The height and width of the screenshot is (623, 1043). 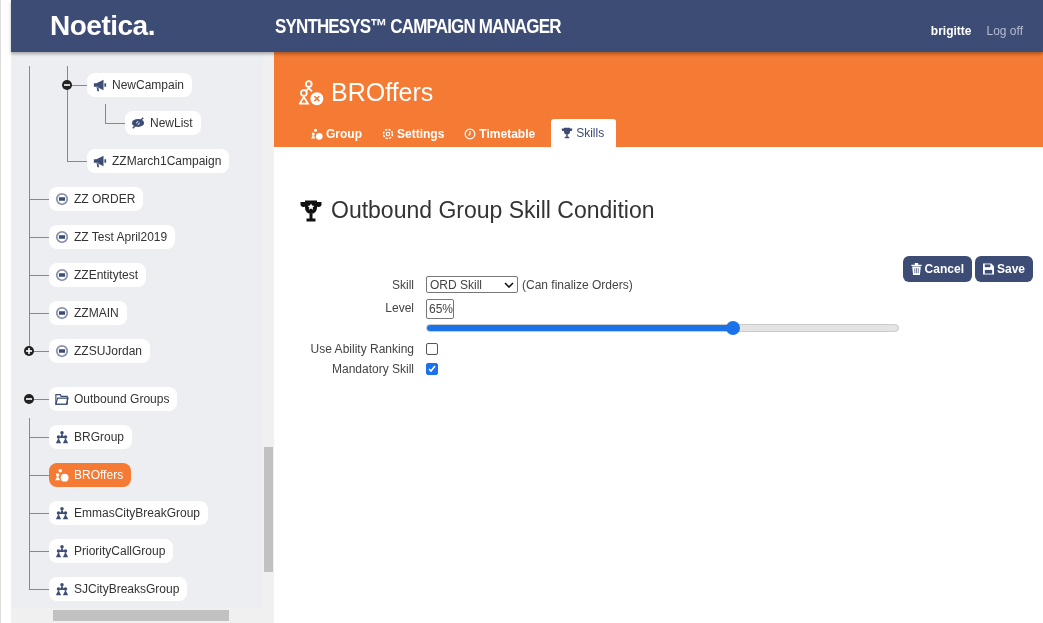 I want to click on level-slider, so click(x=662, y=328).